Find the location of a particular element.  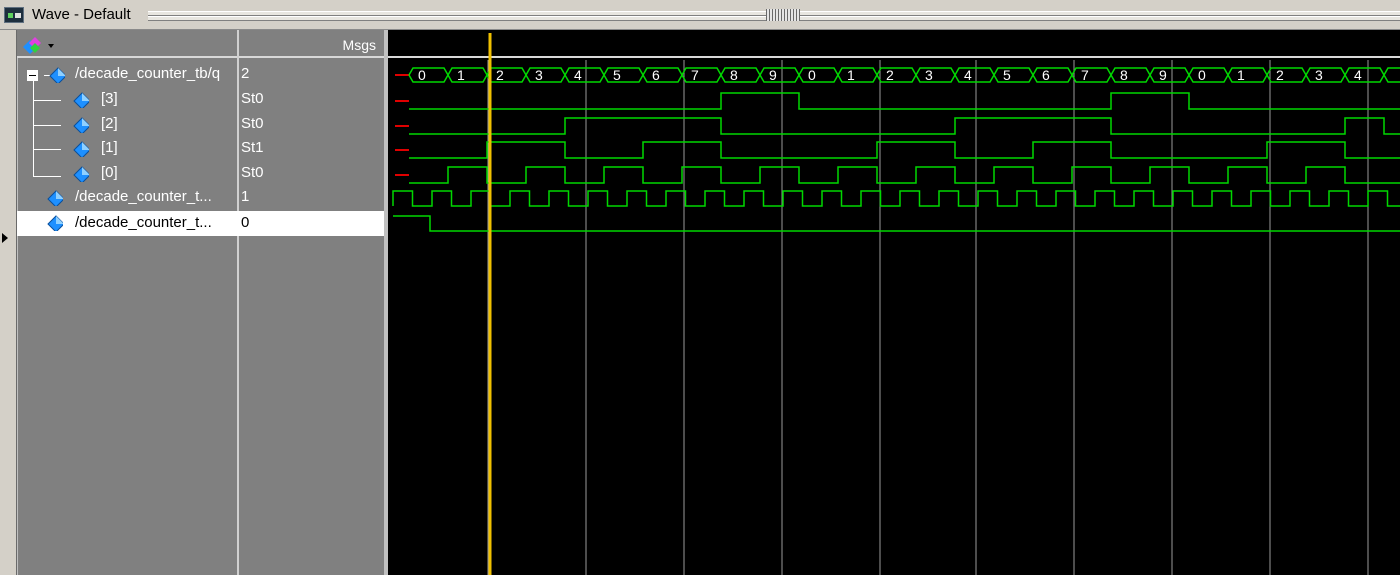

signal-name-q1: [1] is located at coordinates (109, 147).